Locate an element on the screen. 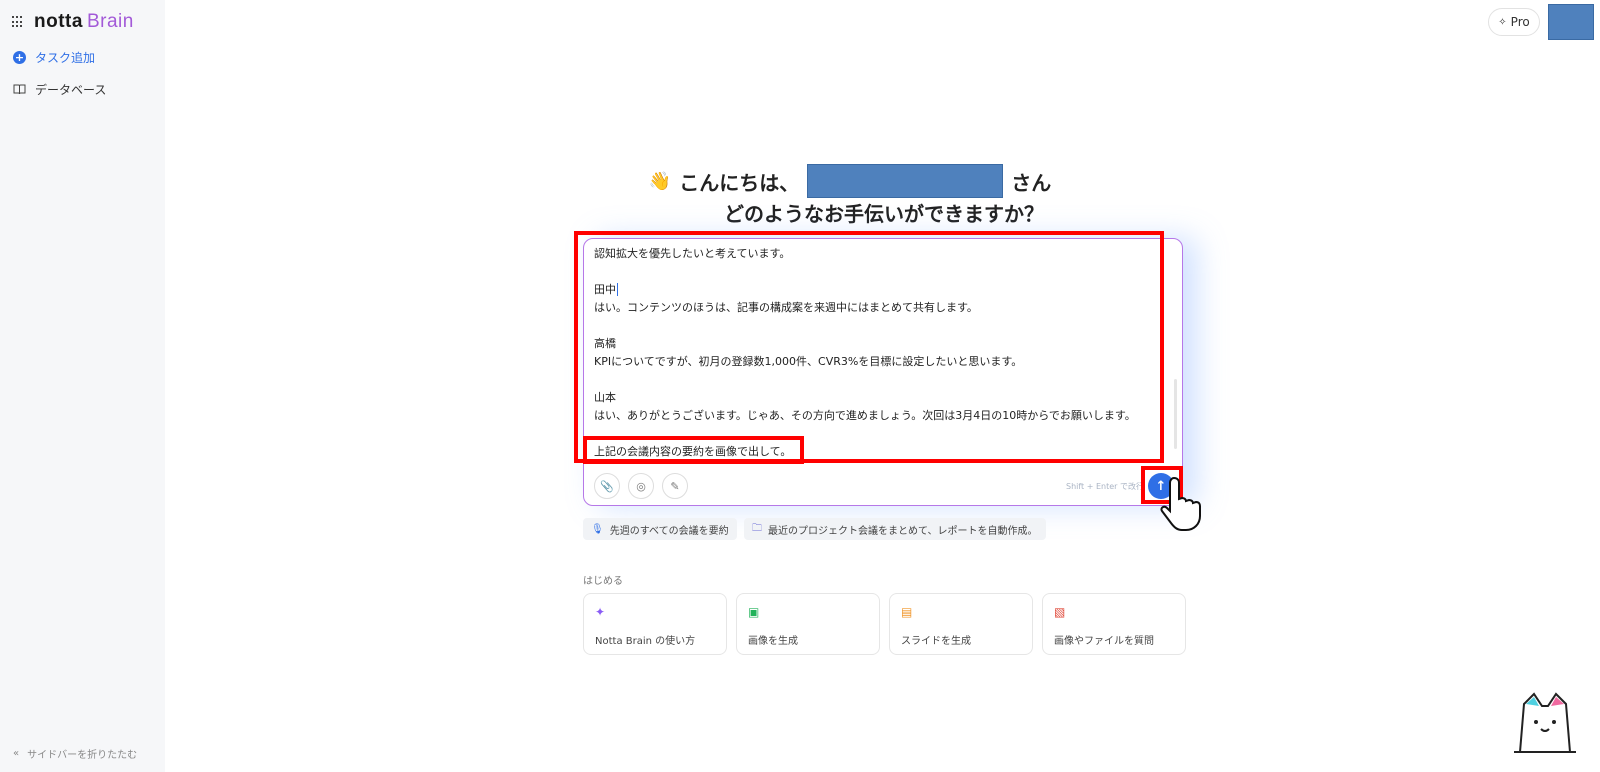  sidebar-item-database: データベース is located at coordinates (59, 89).